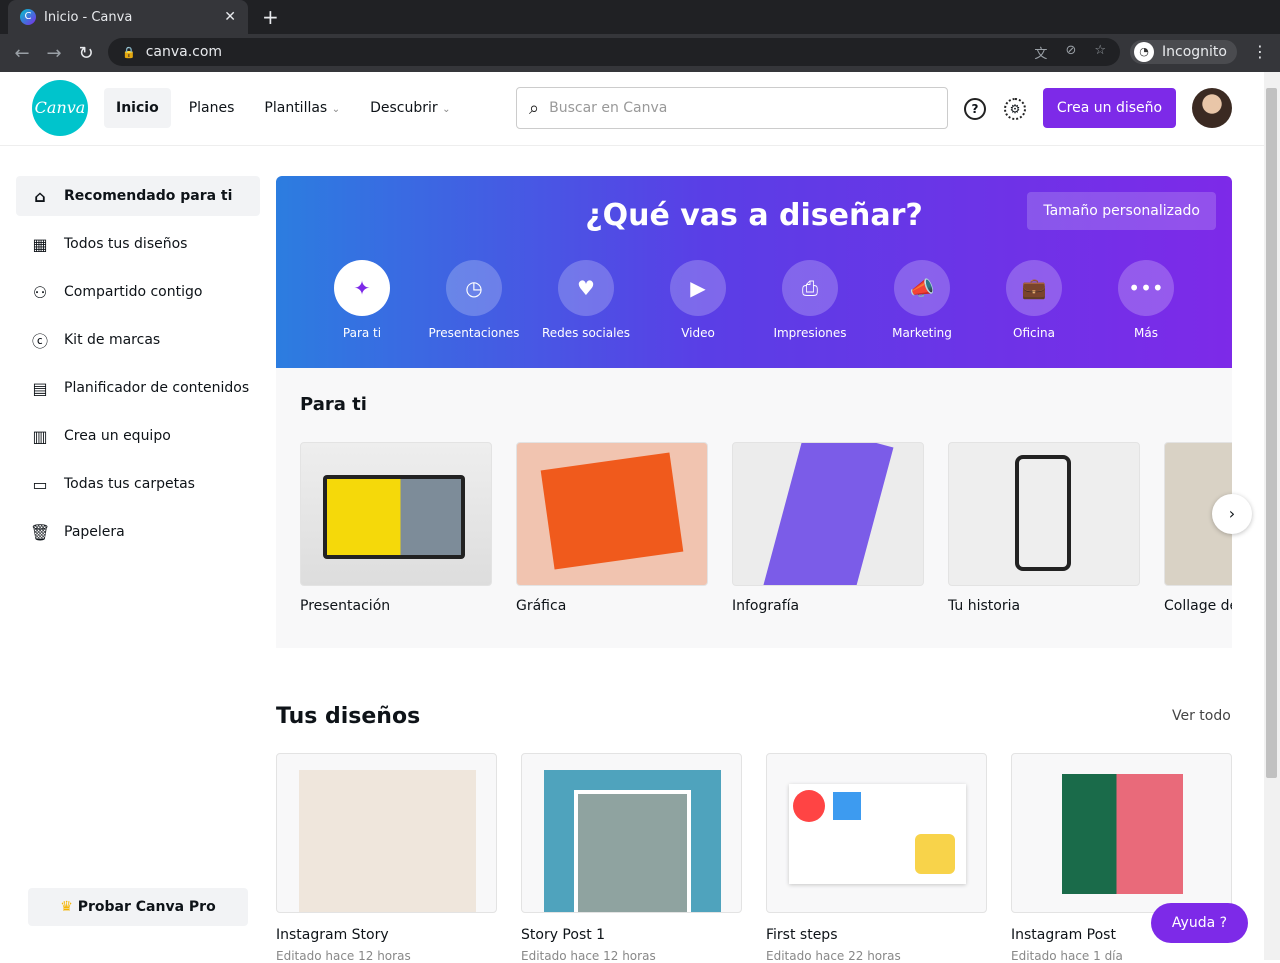  What do you see at coordinates (975, 109) in the screenshot?
I see `help-icon: ?` at bounding box center [975, 109].